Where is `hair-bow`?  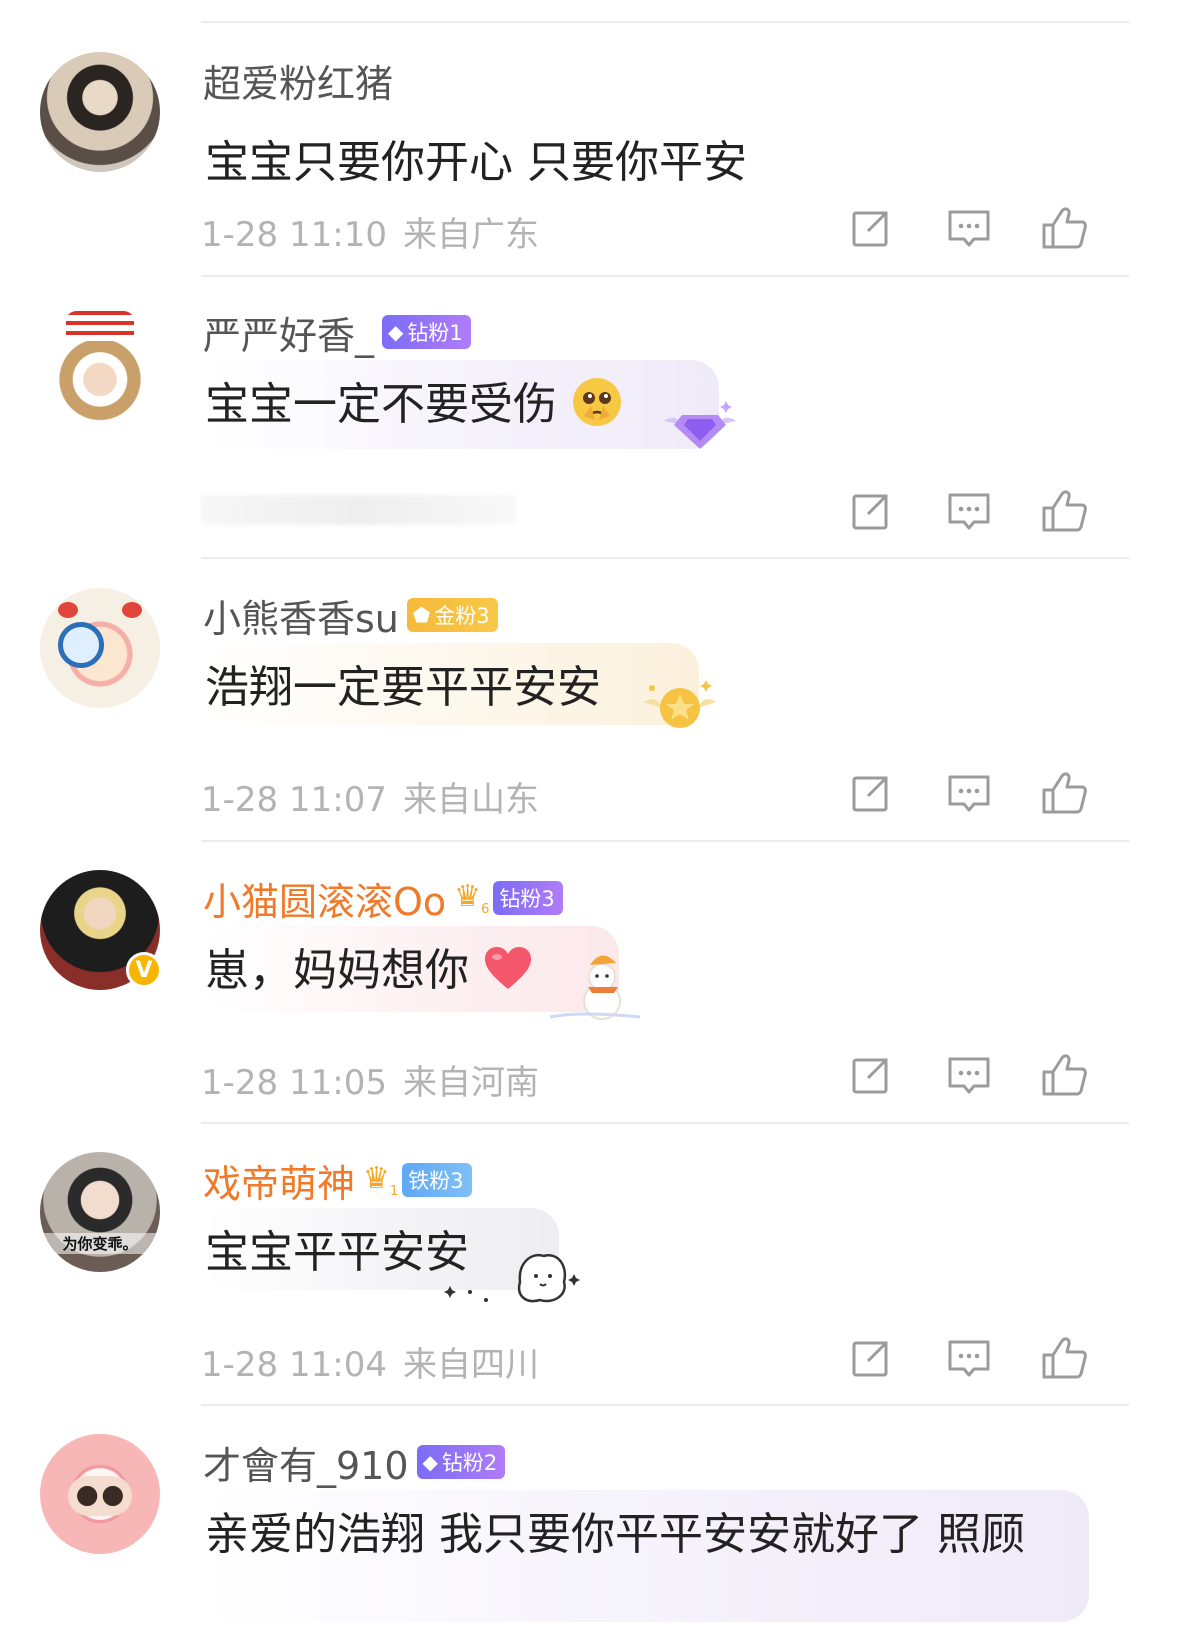
hair-bow is located at coordinates (68, 610).